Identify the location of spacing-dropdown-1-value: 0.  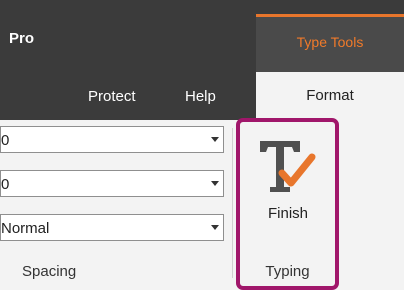
(5, 140).